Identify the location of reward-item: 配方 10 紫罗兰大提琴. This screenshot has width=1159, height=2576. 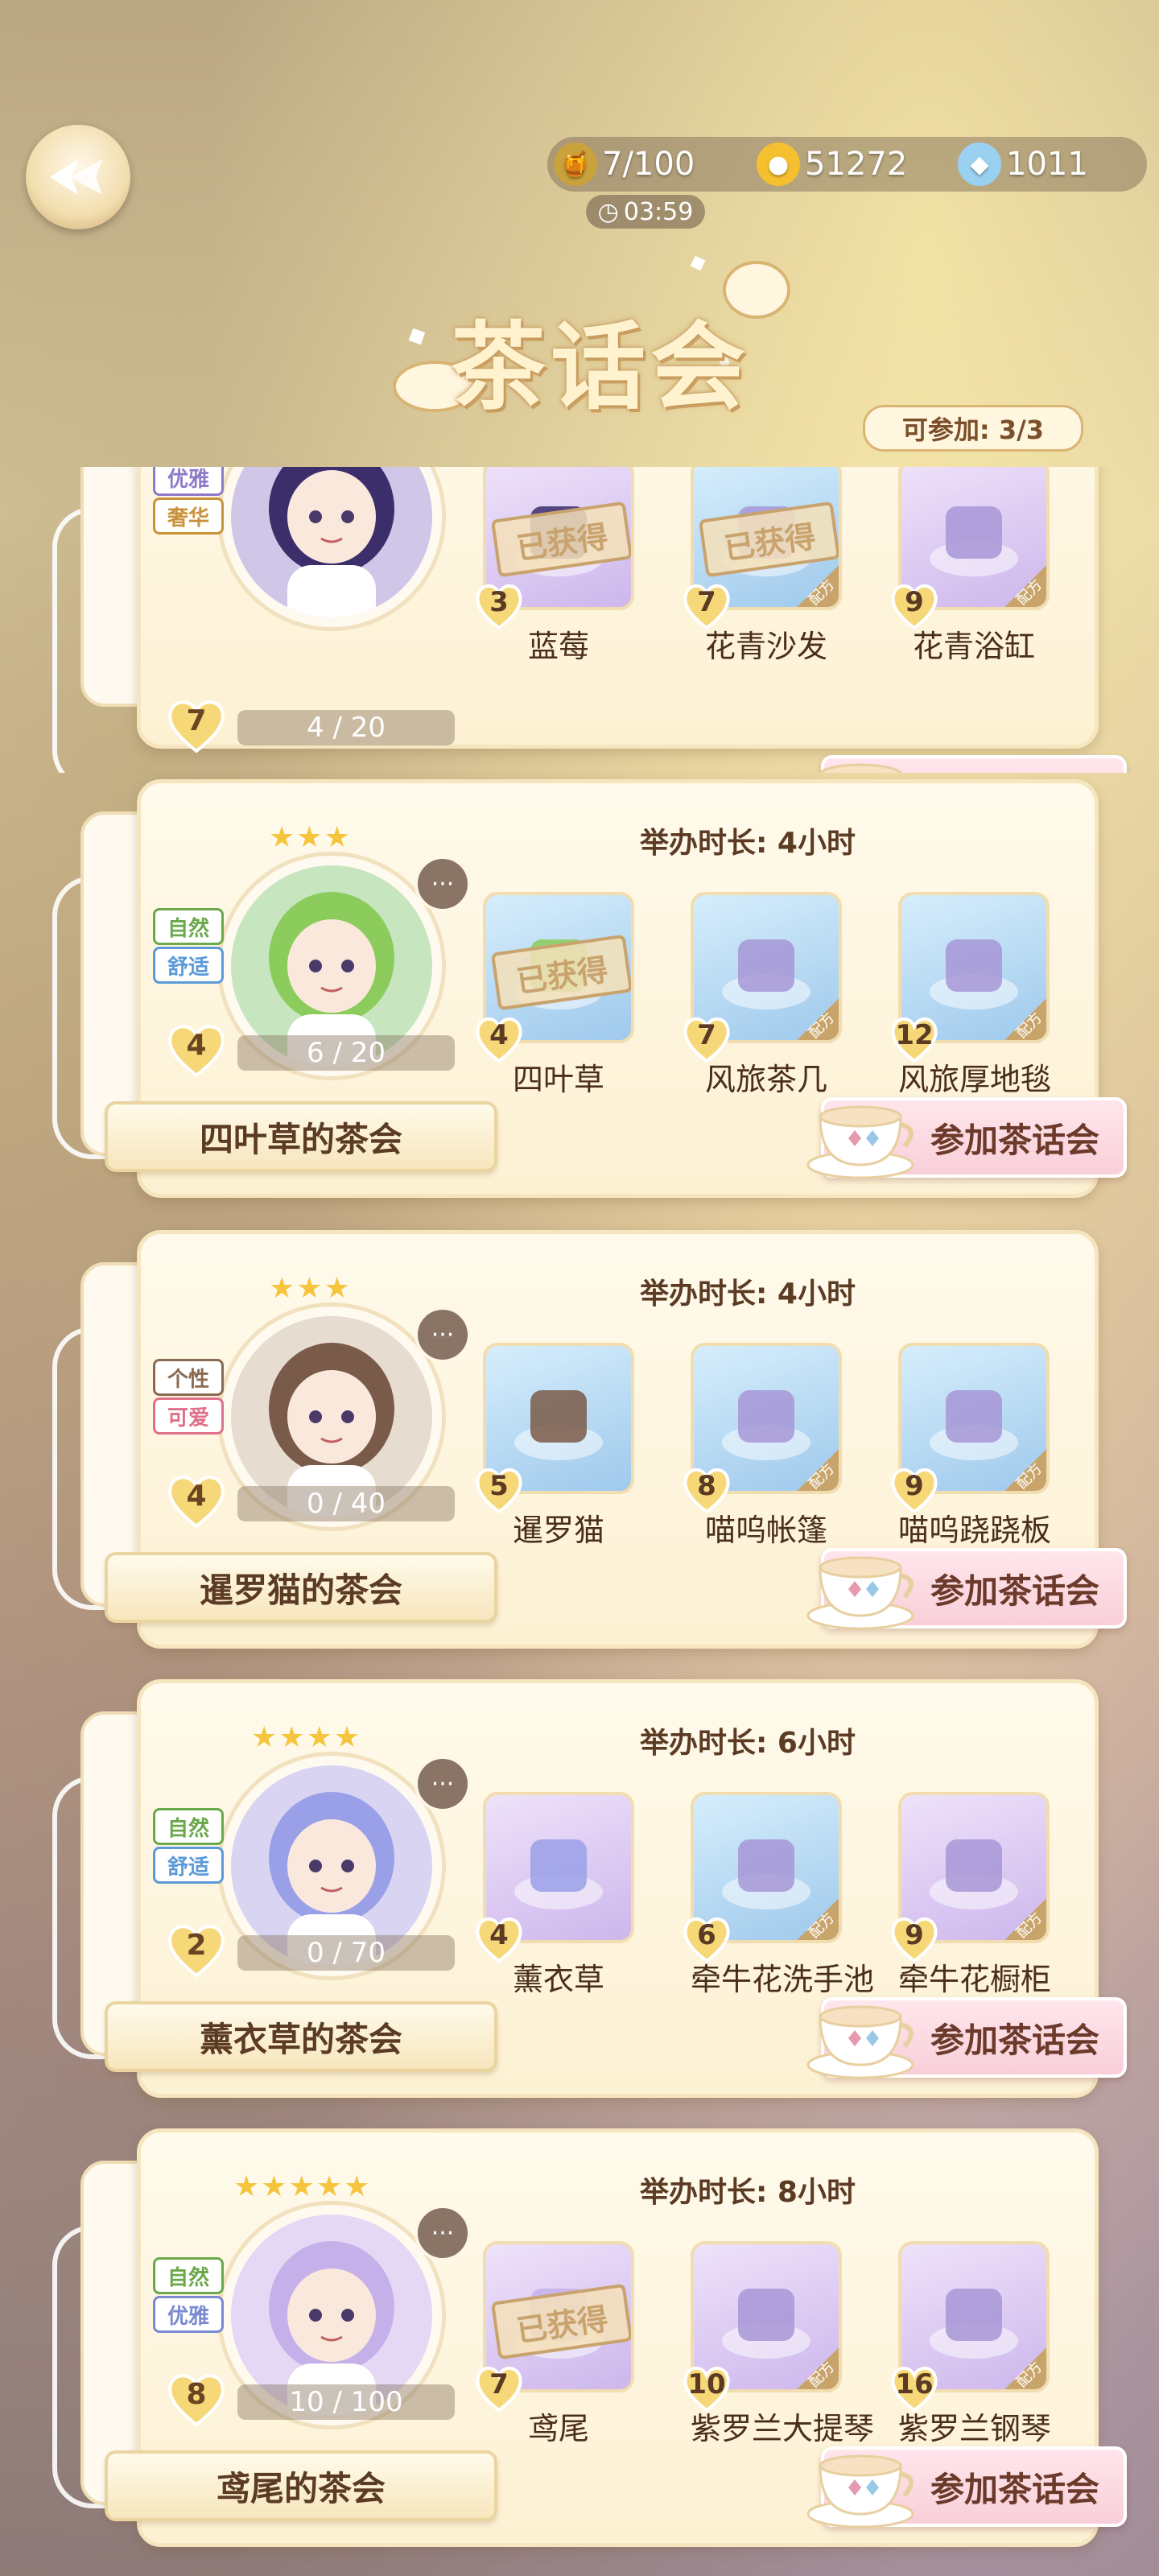
(778, 2344).